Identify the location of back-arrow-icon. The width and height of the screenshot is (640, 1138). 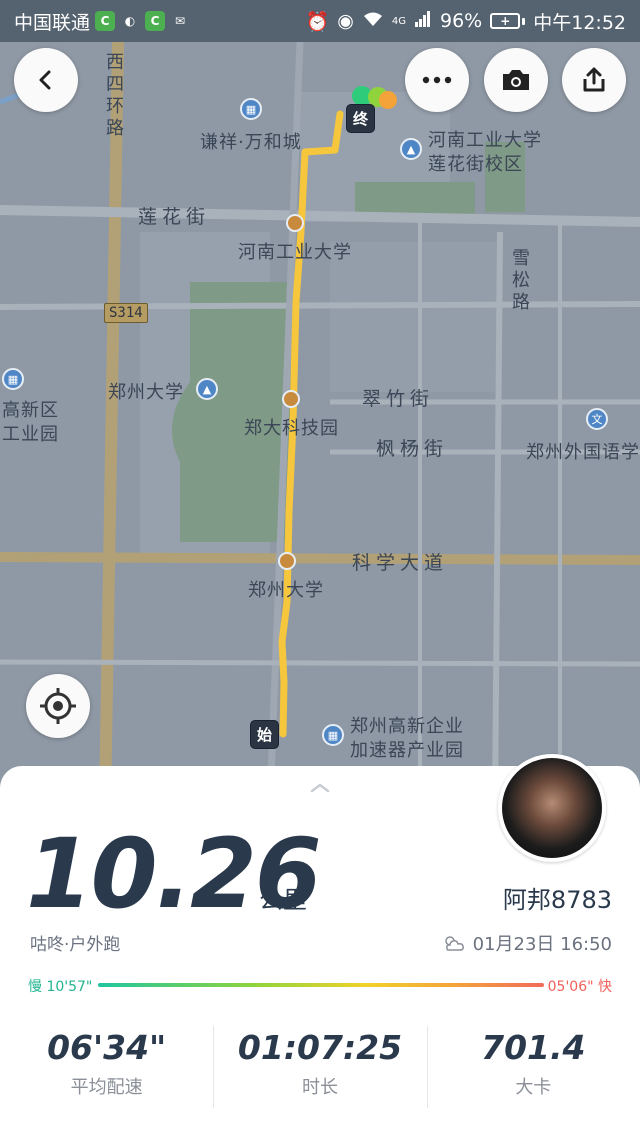
(45, 80).